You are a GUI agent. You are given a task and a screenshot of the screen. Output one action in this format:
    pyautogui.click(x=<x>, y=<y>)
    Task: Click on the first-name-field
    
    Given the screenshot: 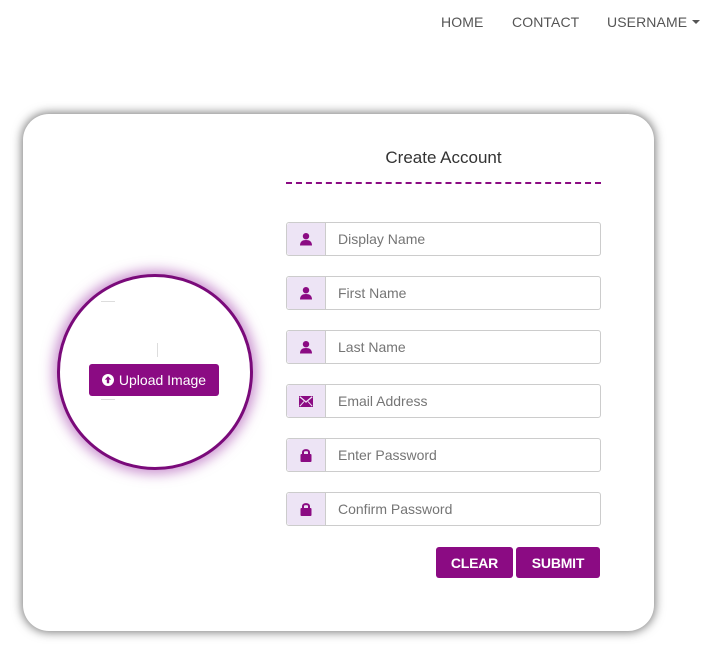 What is the action you would take?
    pyautogui.click(x=443, y=293)
    